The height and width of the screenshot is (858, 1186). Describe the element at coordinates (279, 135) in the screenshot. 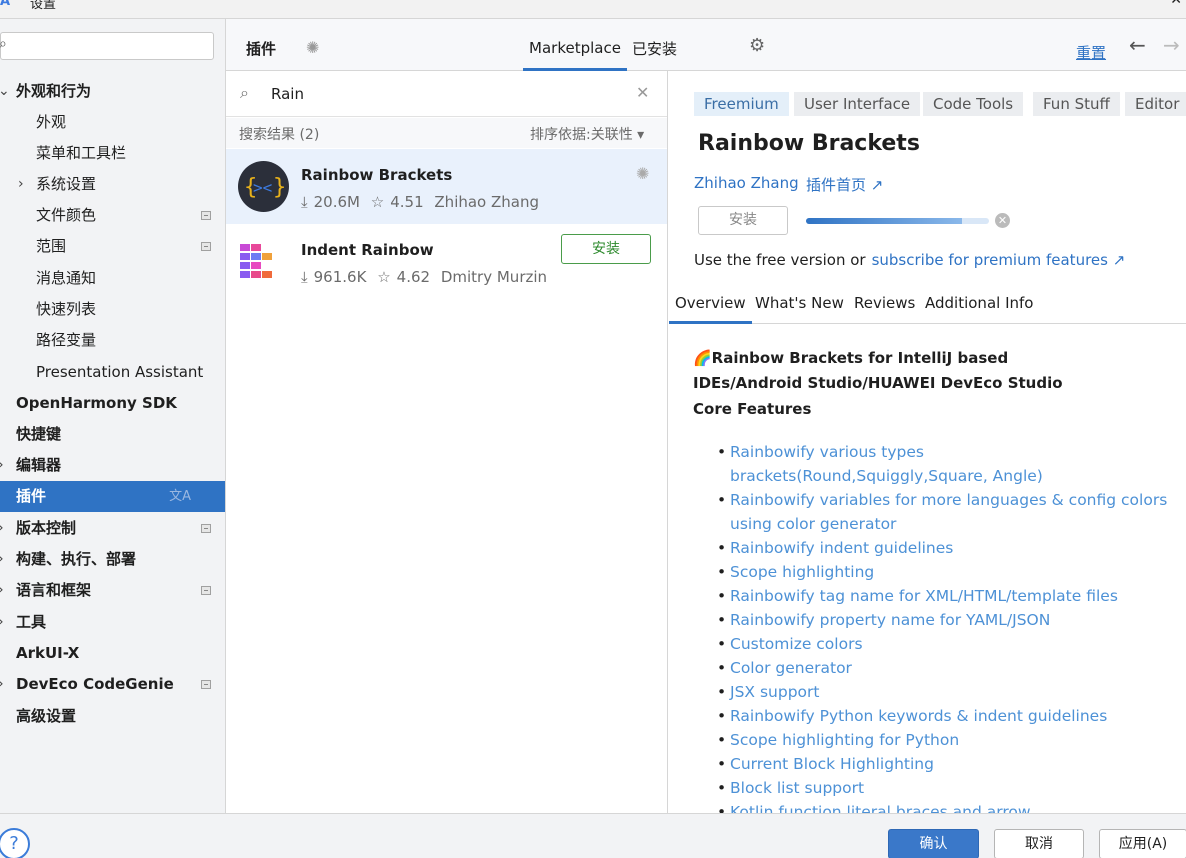

I see `results-count: 搜索结果 (2)` at that location.